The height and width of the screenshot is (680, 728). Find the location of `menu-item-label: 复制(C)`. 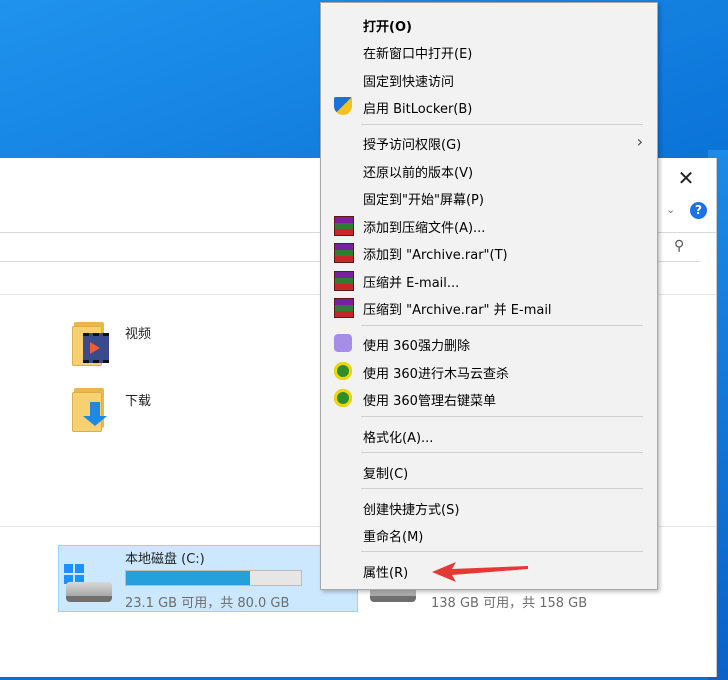

menu-item-label: 复制(C) is located at coordinates (386, 474).